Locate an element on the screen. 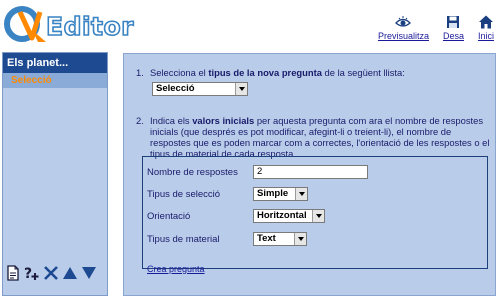  add-question-icon: ? is located at coordinates (32, 273).